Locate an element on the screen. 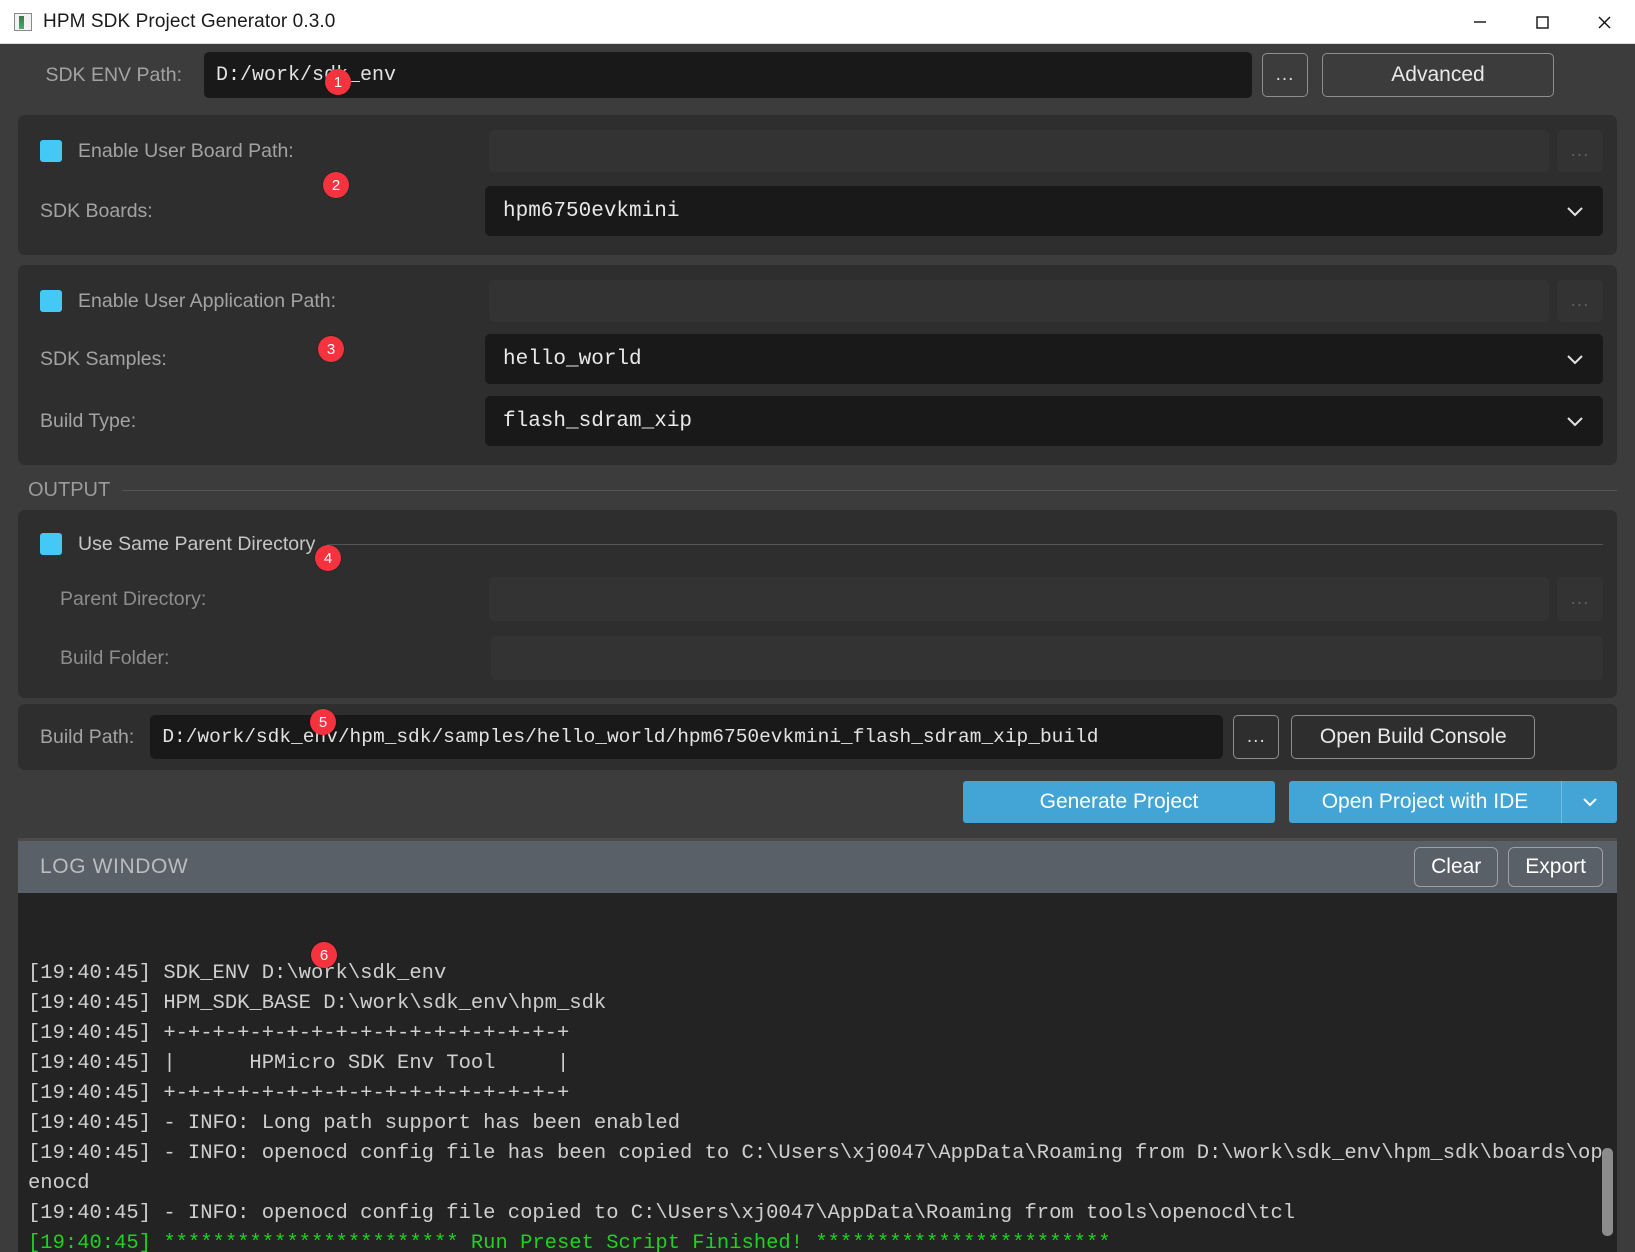  open-project-with-ide-dropdown-button is located at coordinates (1589, 802).